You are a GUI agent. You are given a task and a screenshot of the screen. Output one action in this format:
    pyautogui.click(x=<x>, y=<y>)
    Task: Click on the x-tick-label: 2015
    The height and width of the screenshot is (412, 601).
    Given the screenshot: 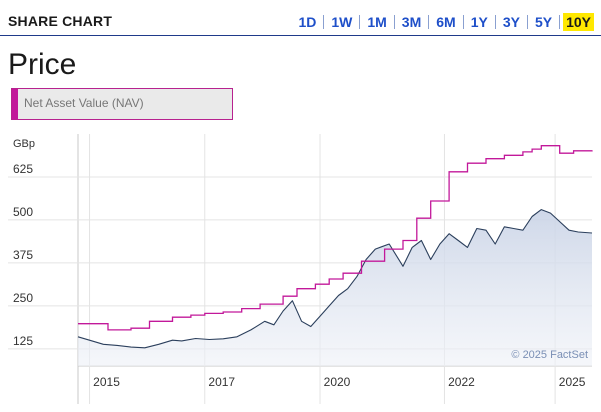 What is the action you would take?
    pyautogui.click(x=106, y=382)
    